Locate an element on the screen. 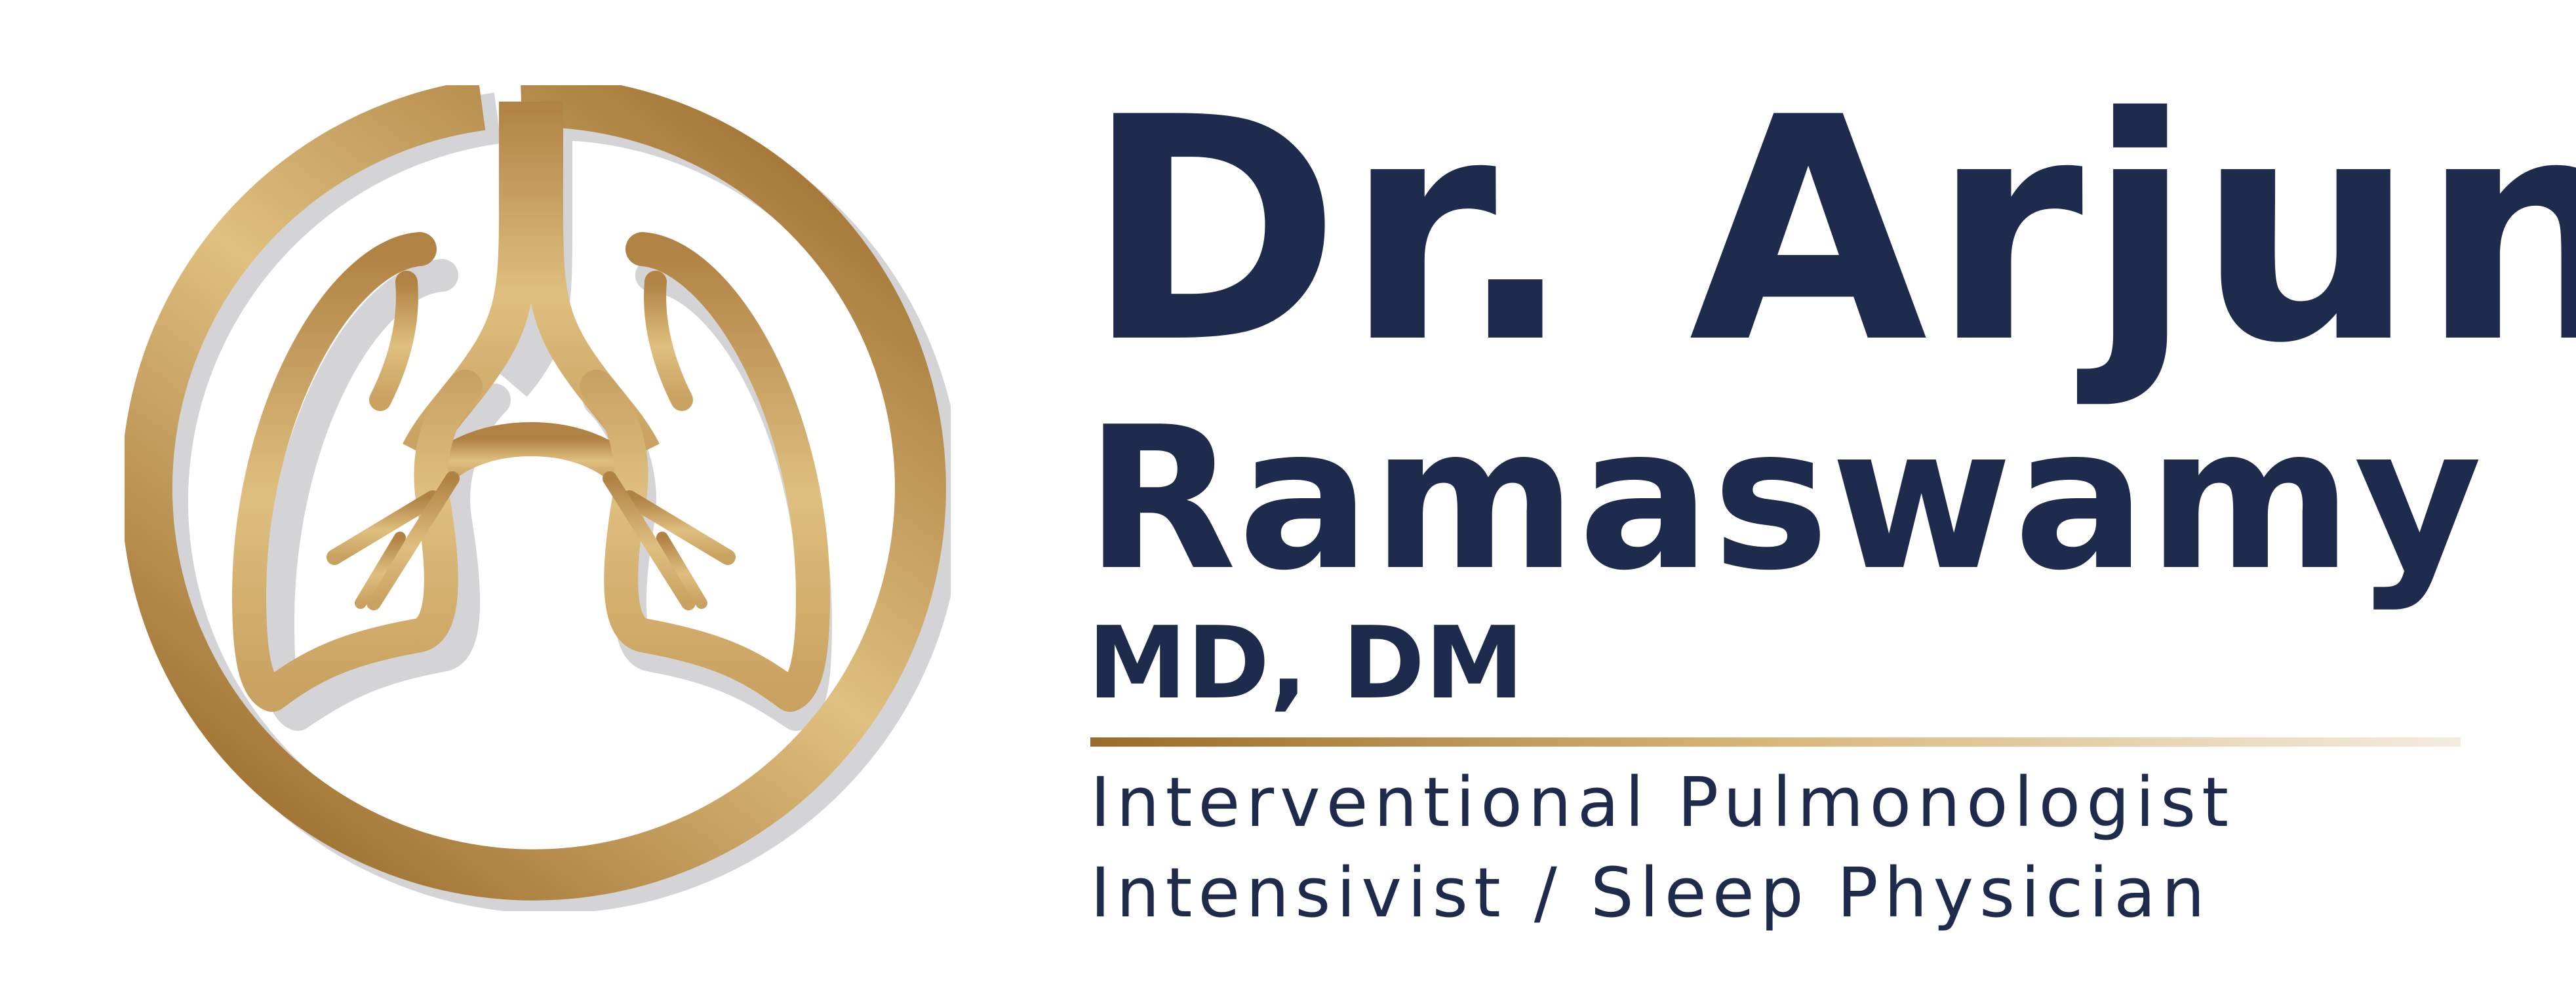 This screenshot has width=2576, height=997. specialty-line-2: Intensivist / Sleep Physician is located at coordinates (1650, 893).